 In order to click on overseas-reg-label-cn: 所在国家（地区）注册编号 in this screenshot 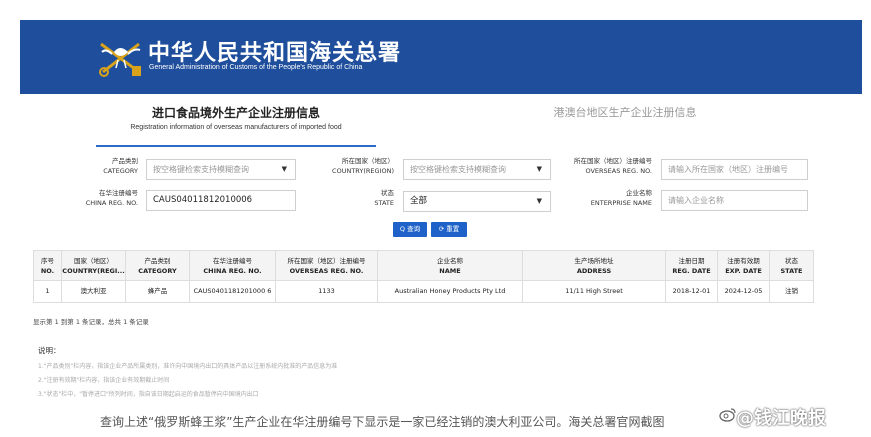, I will do `click(613, 161)`.